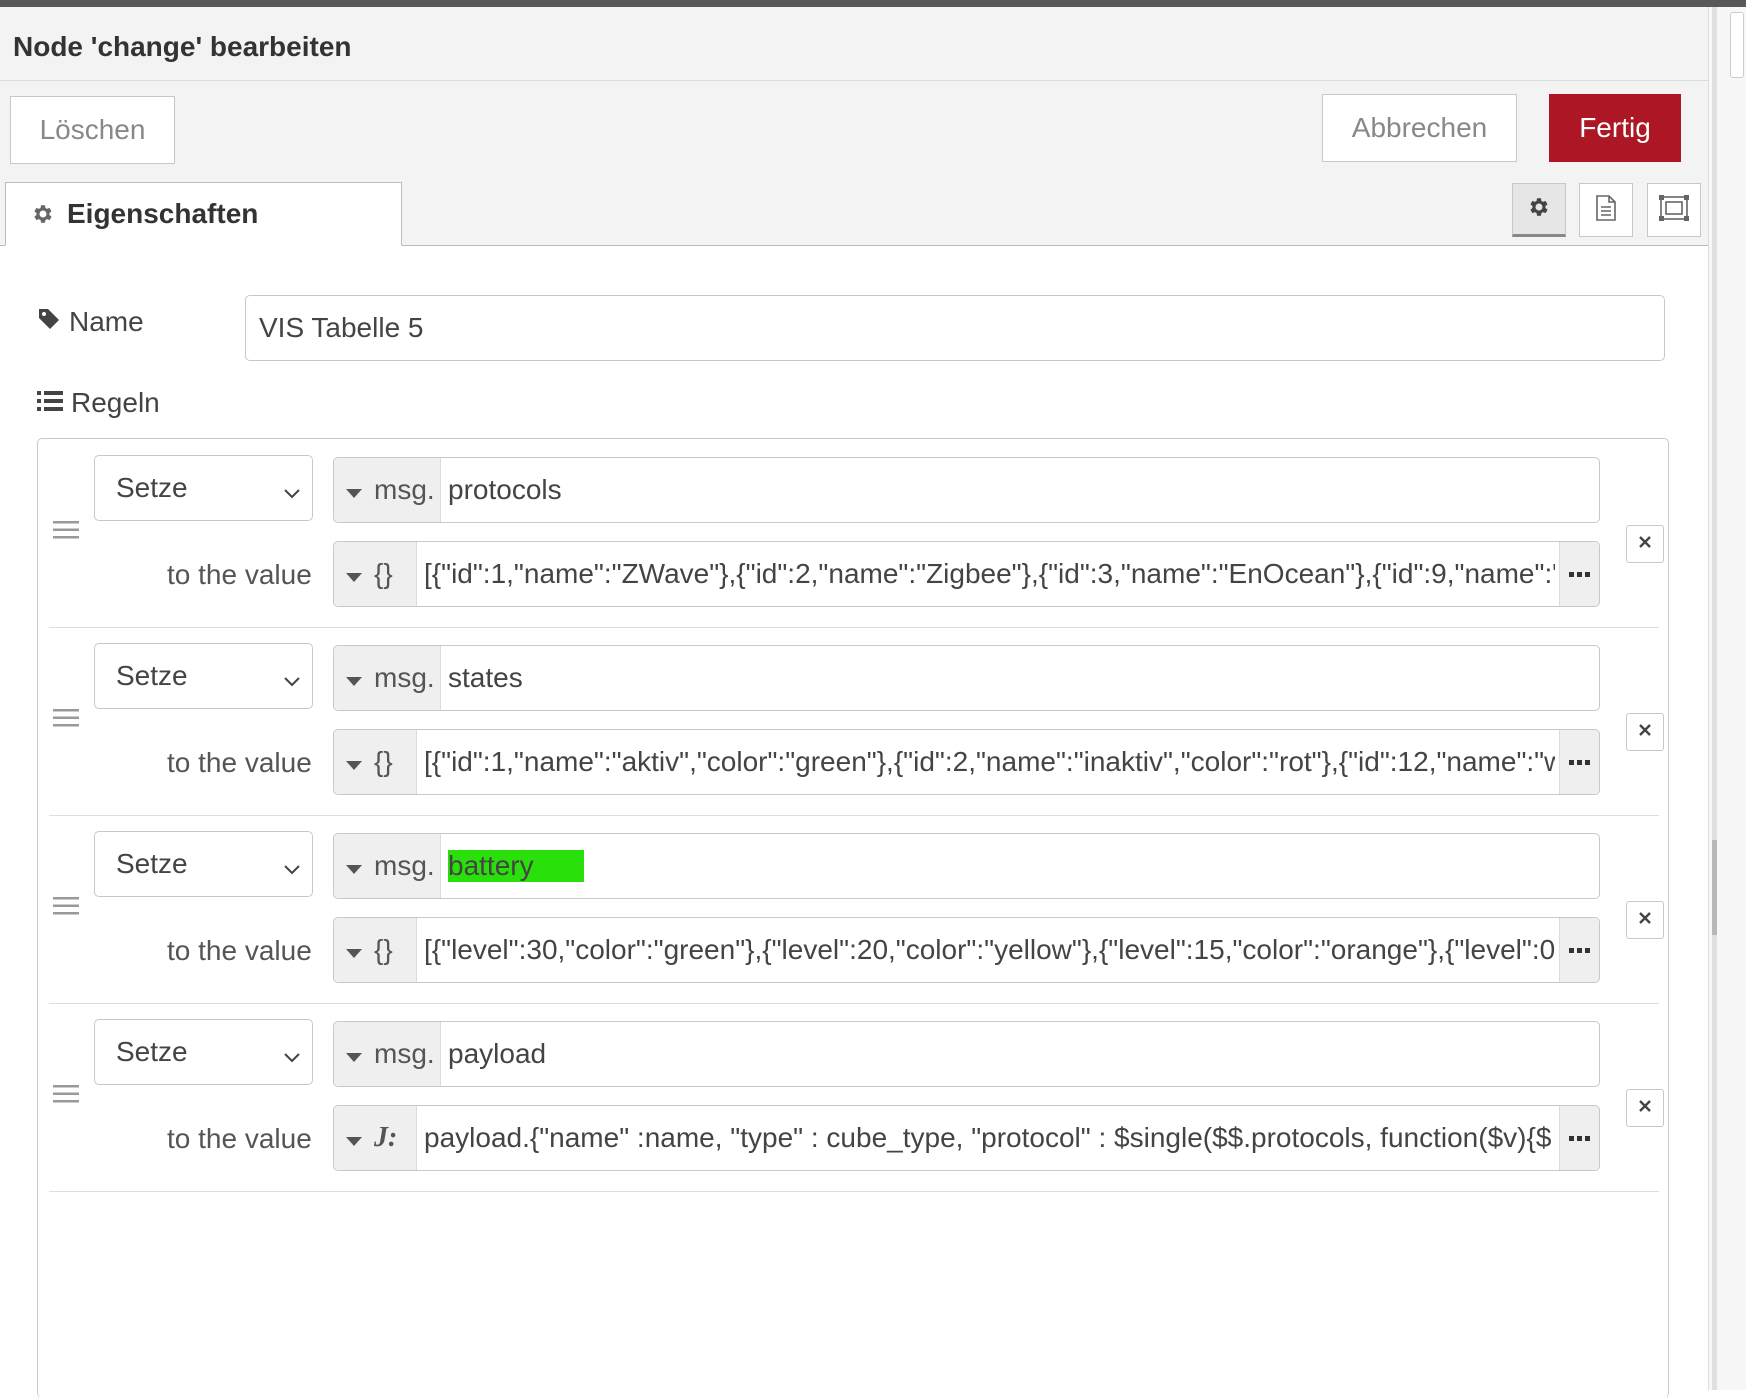 The image size is (1746, 1398). I want to click on dialog-scrollbar, so click(1714, 698).